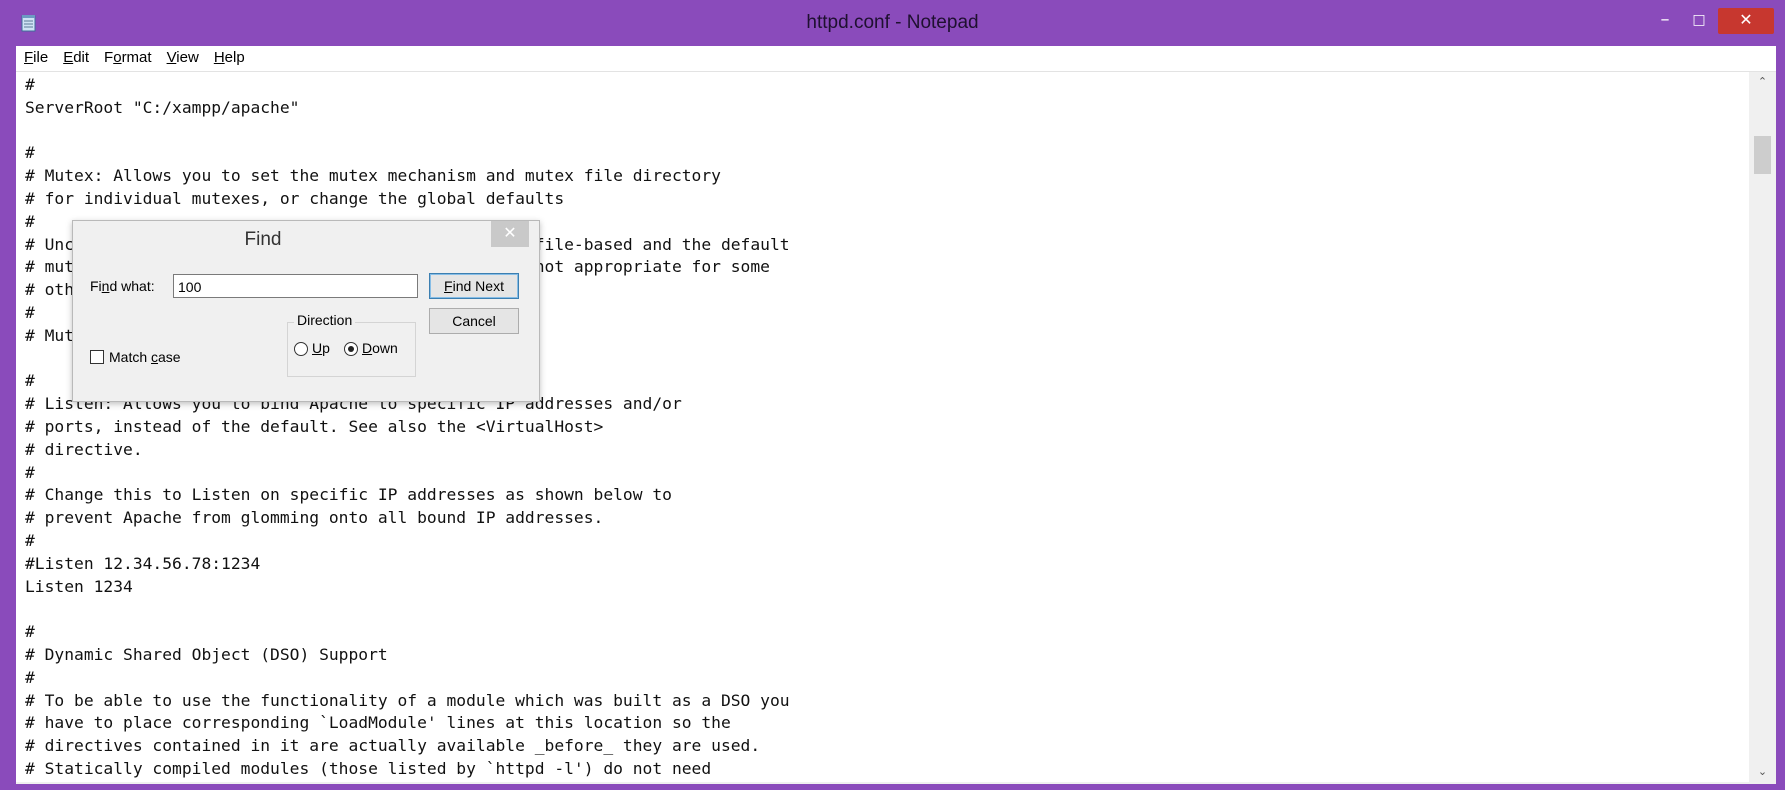 The width and height of the screenshot is (1785, 790). What do you see at coordinates (448, 286) in the screenshot?
I see `find-next-accel: F` at bounding box center [448, 286].